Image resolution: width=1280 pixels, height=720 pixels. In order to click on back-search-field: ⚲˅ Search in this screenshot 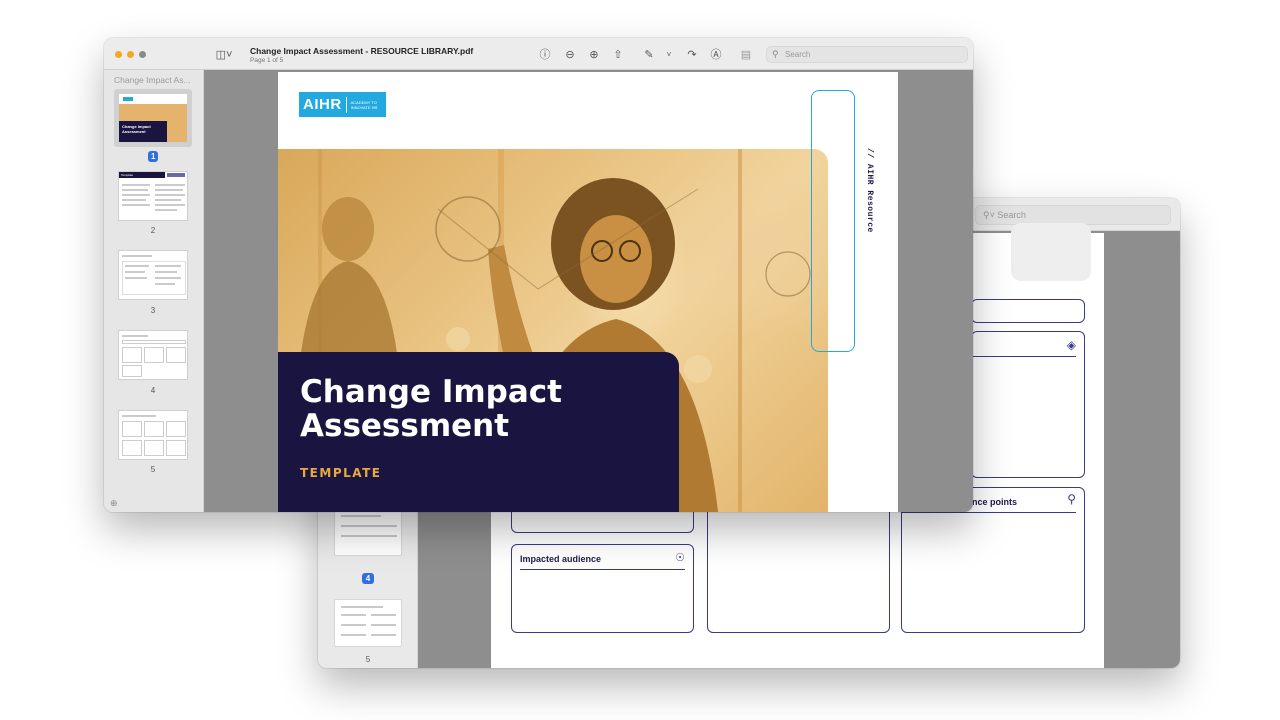, I will do `click(1073, 215)`.